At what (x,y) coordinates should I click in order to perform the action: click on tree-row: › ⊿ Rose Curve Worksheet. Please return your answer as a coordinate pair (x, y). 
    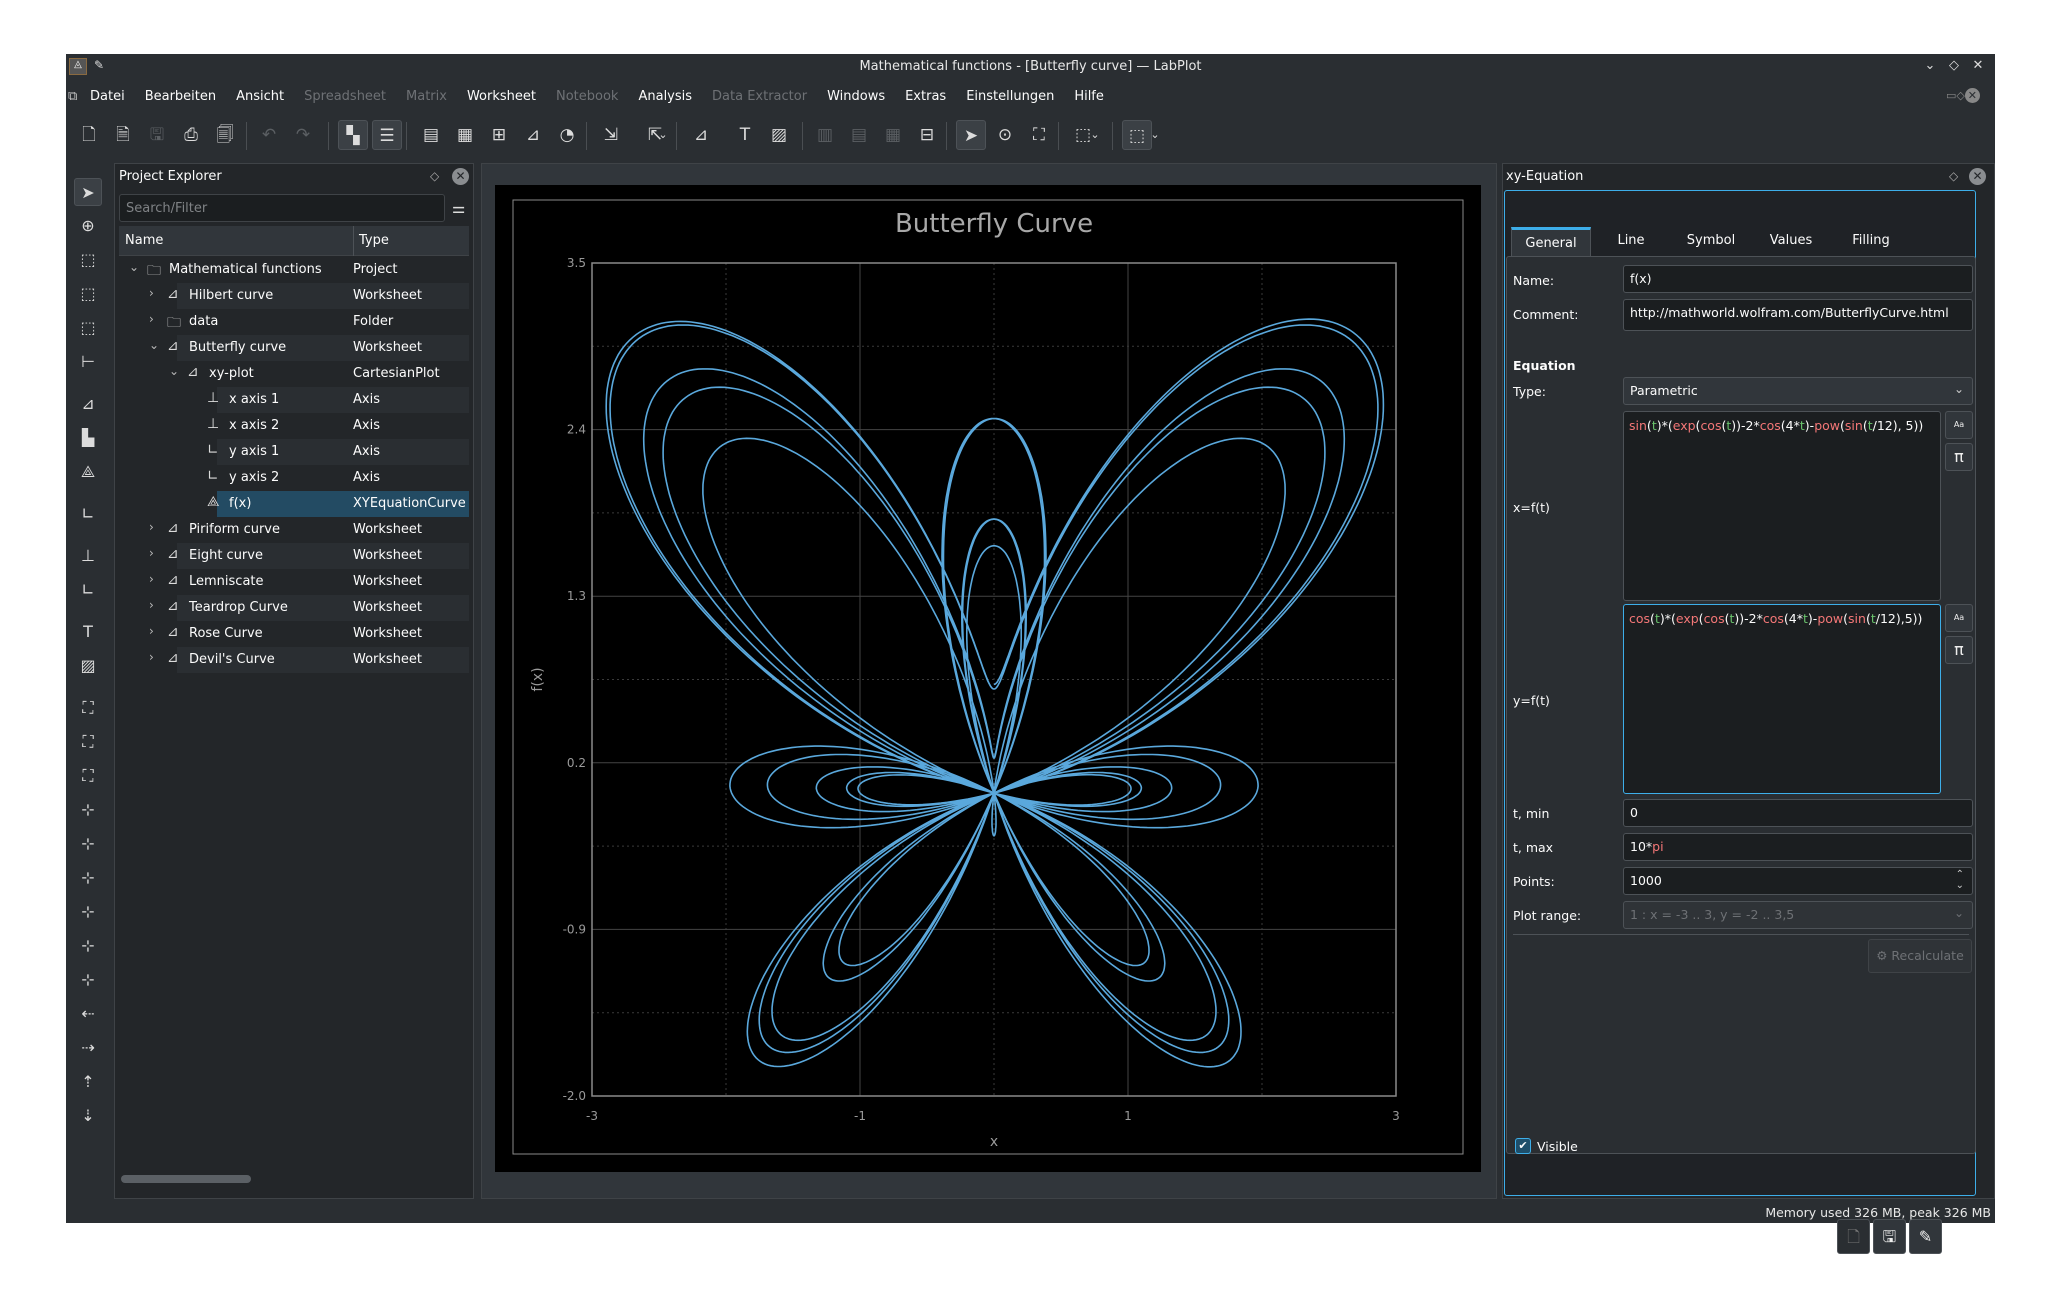
    Looking at the image, I should click on (294, 634).